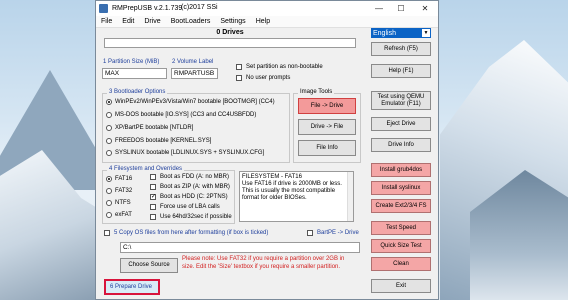 Image resolution: width=568 pixels, height=300 pixels. I want to click on partition-size-input: MAX, so click(134, 73).